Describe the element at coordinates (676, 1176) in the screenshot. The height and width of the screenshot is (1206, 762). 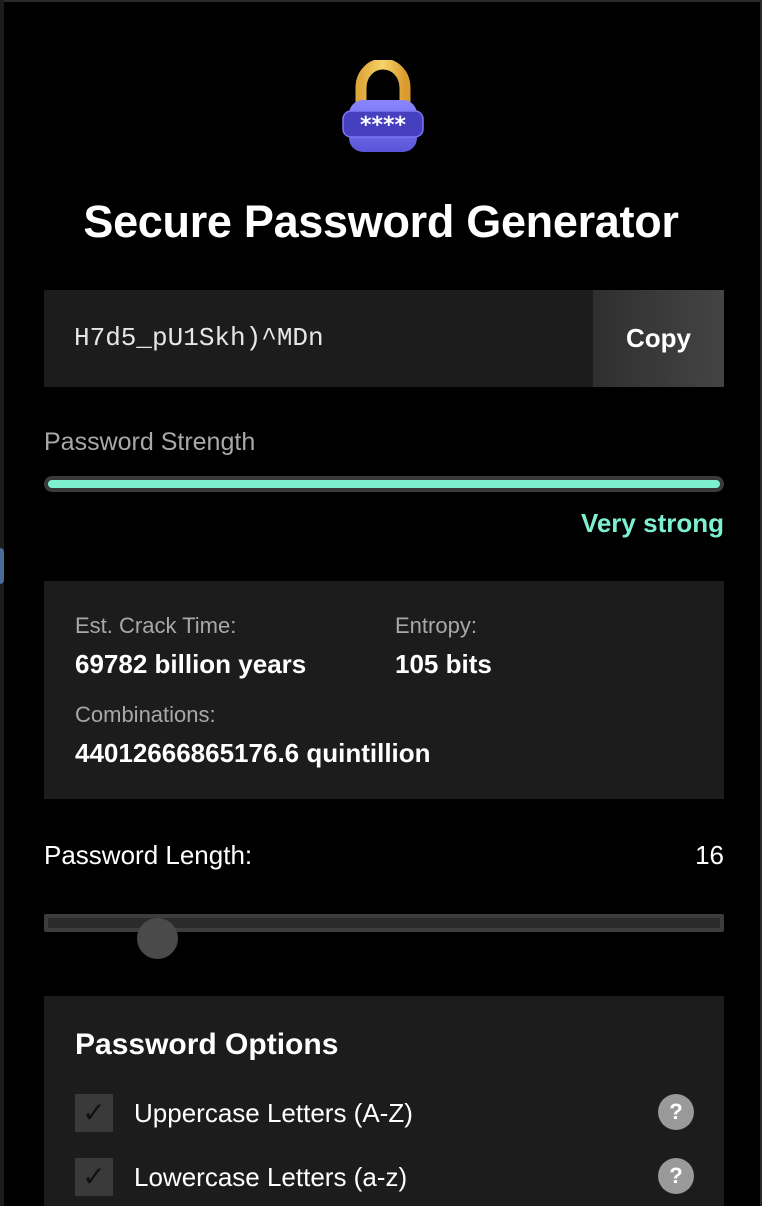
I see `lowercase-help-icon: ?` at that location.